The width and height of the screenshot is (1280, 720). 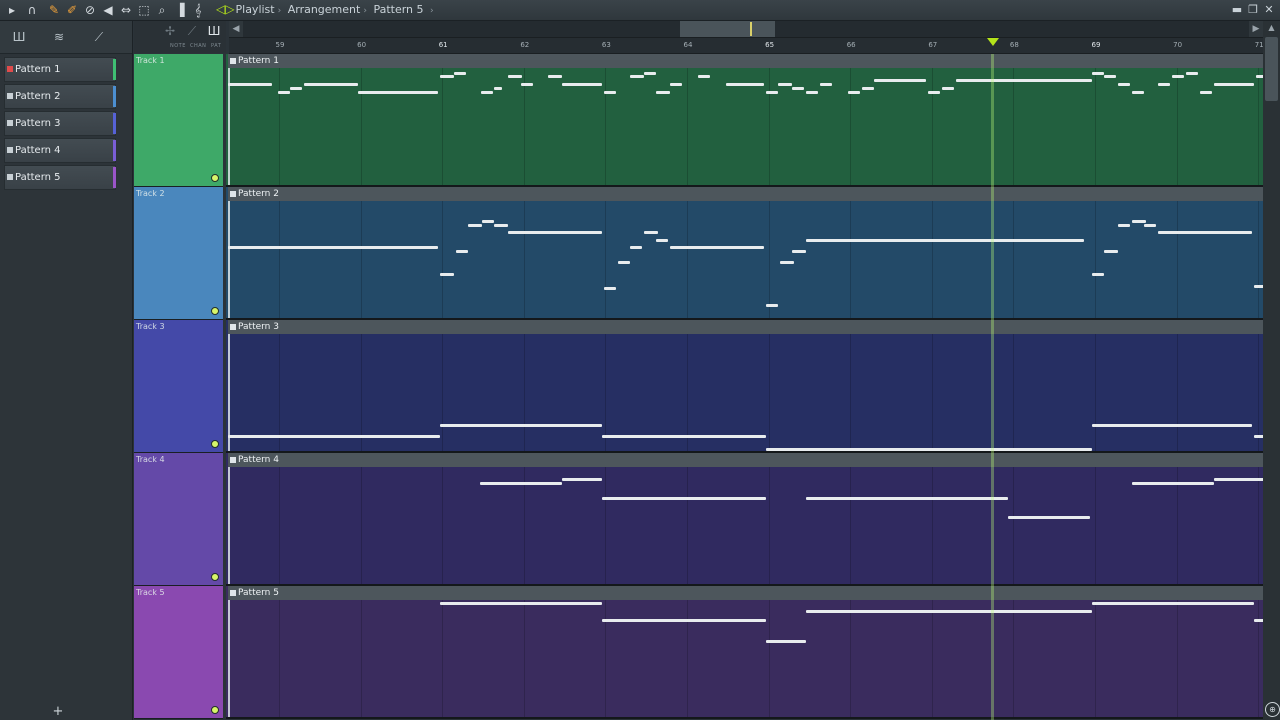 What do you see at coordinates (178, 386) in the screenshot?
I see `track-header-3: Track 3` at bounding box center [178, 386].